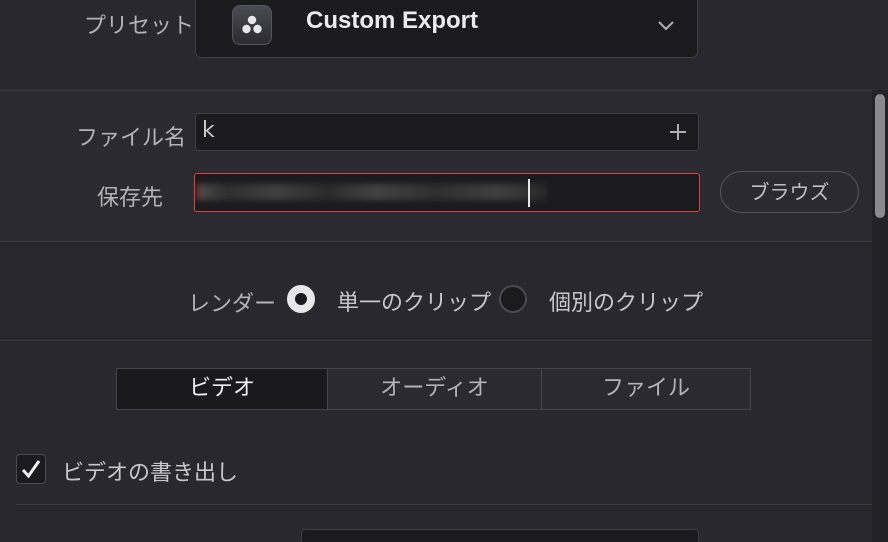 This screenshot has width=888, height=542. I want to click on redacted-path, so click(372, 192).